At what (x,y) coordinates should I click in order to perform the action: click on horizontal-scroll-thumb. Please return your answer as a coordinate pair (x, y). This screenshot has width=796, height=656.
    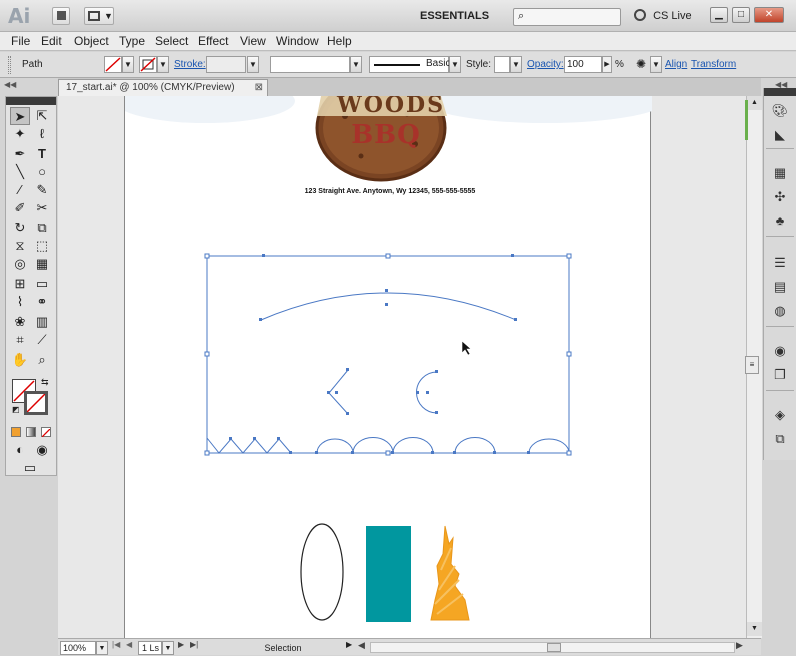
    Looking at the image, I should click on (554, 647).